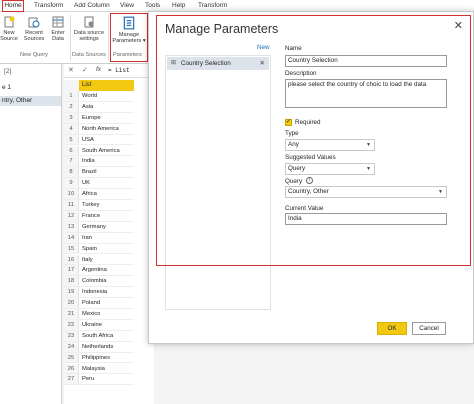 Image resolution: width=474 pixels, height=404 pixels. What do you see at coordinates (71, 357) in the screenshot?
I see `row-number: 25` at bounding box center [71, 357].